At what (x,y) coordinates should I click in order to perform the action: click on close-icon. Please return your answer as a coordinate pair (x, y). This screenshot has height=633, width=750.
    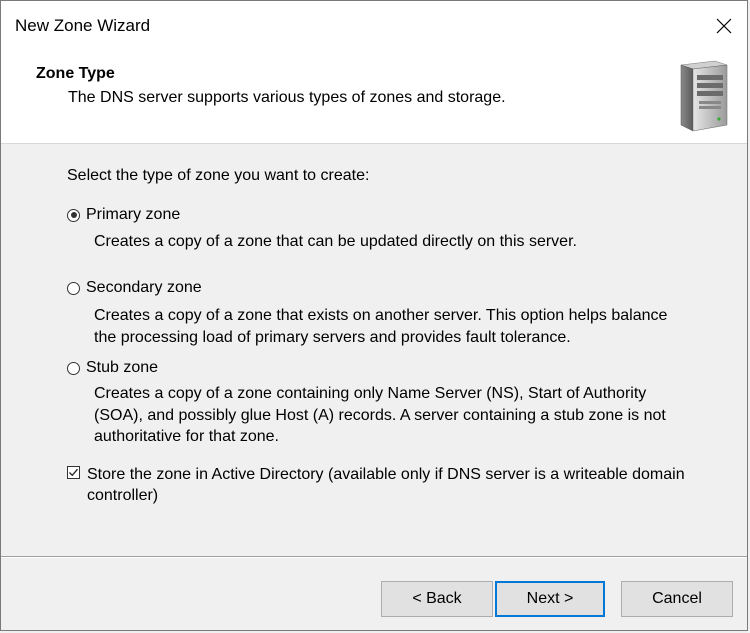
    Looking at the image, I should click on (724, 26).